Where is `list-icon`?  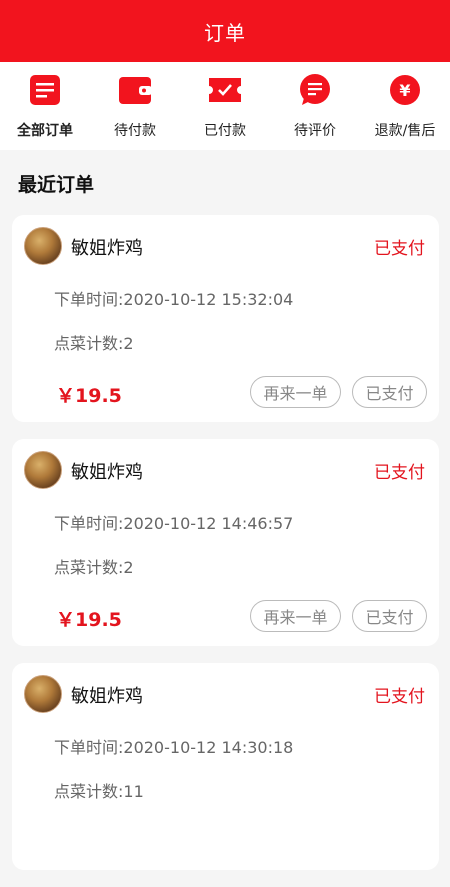 list-icon is located at coordinates (45, 90).